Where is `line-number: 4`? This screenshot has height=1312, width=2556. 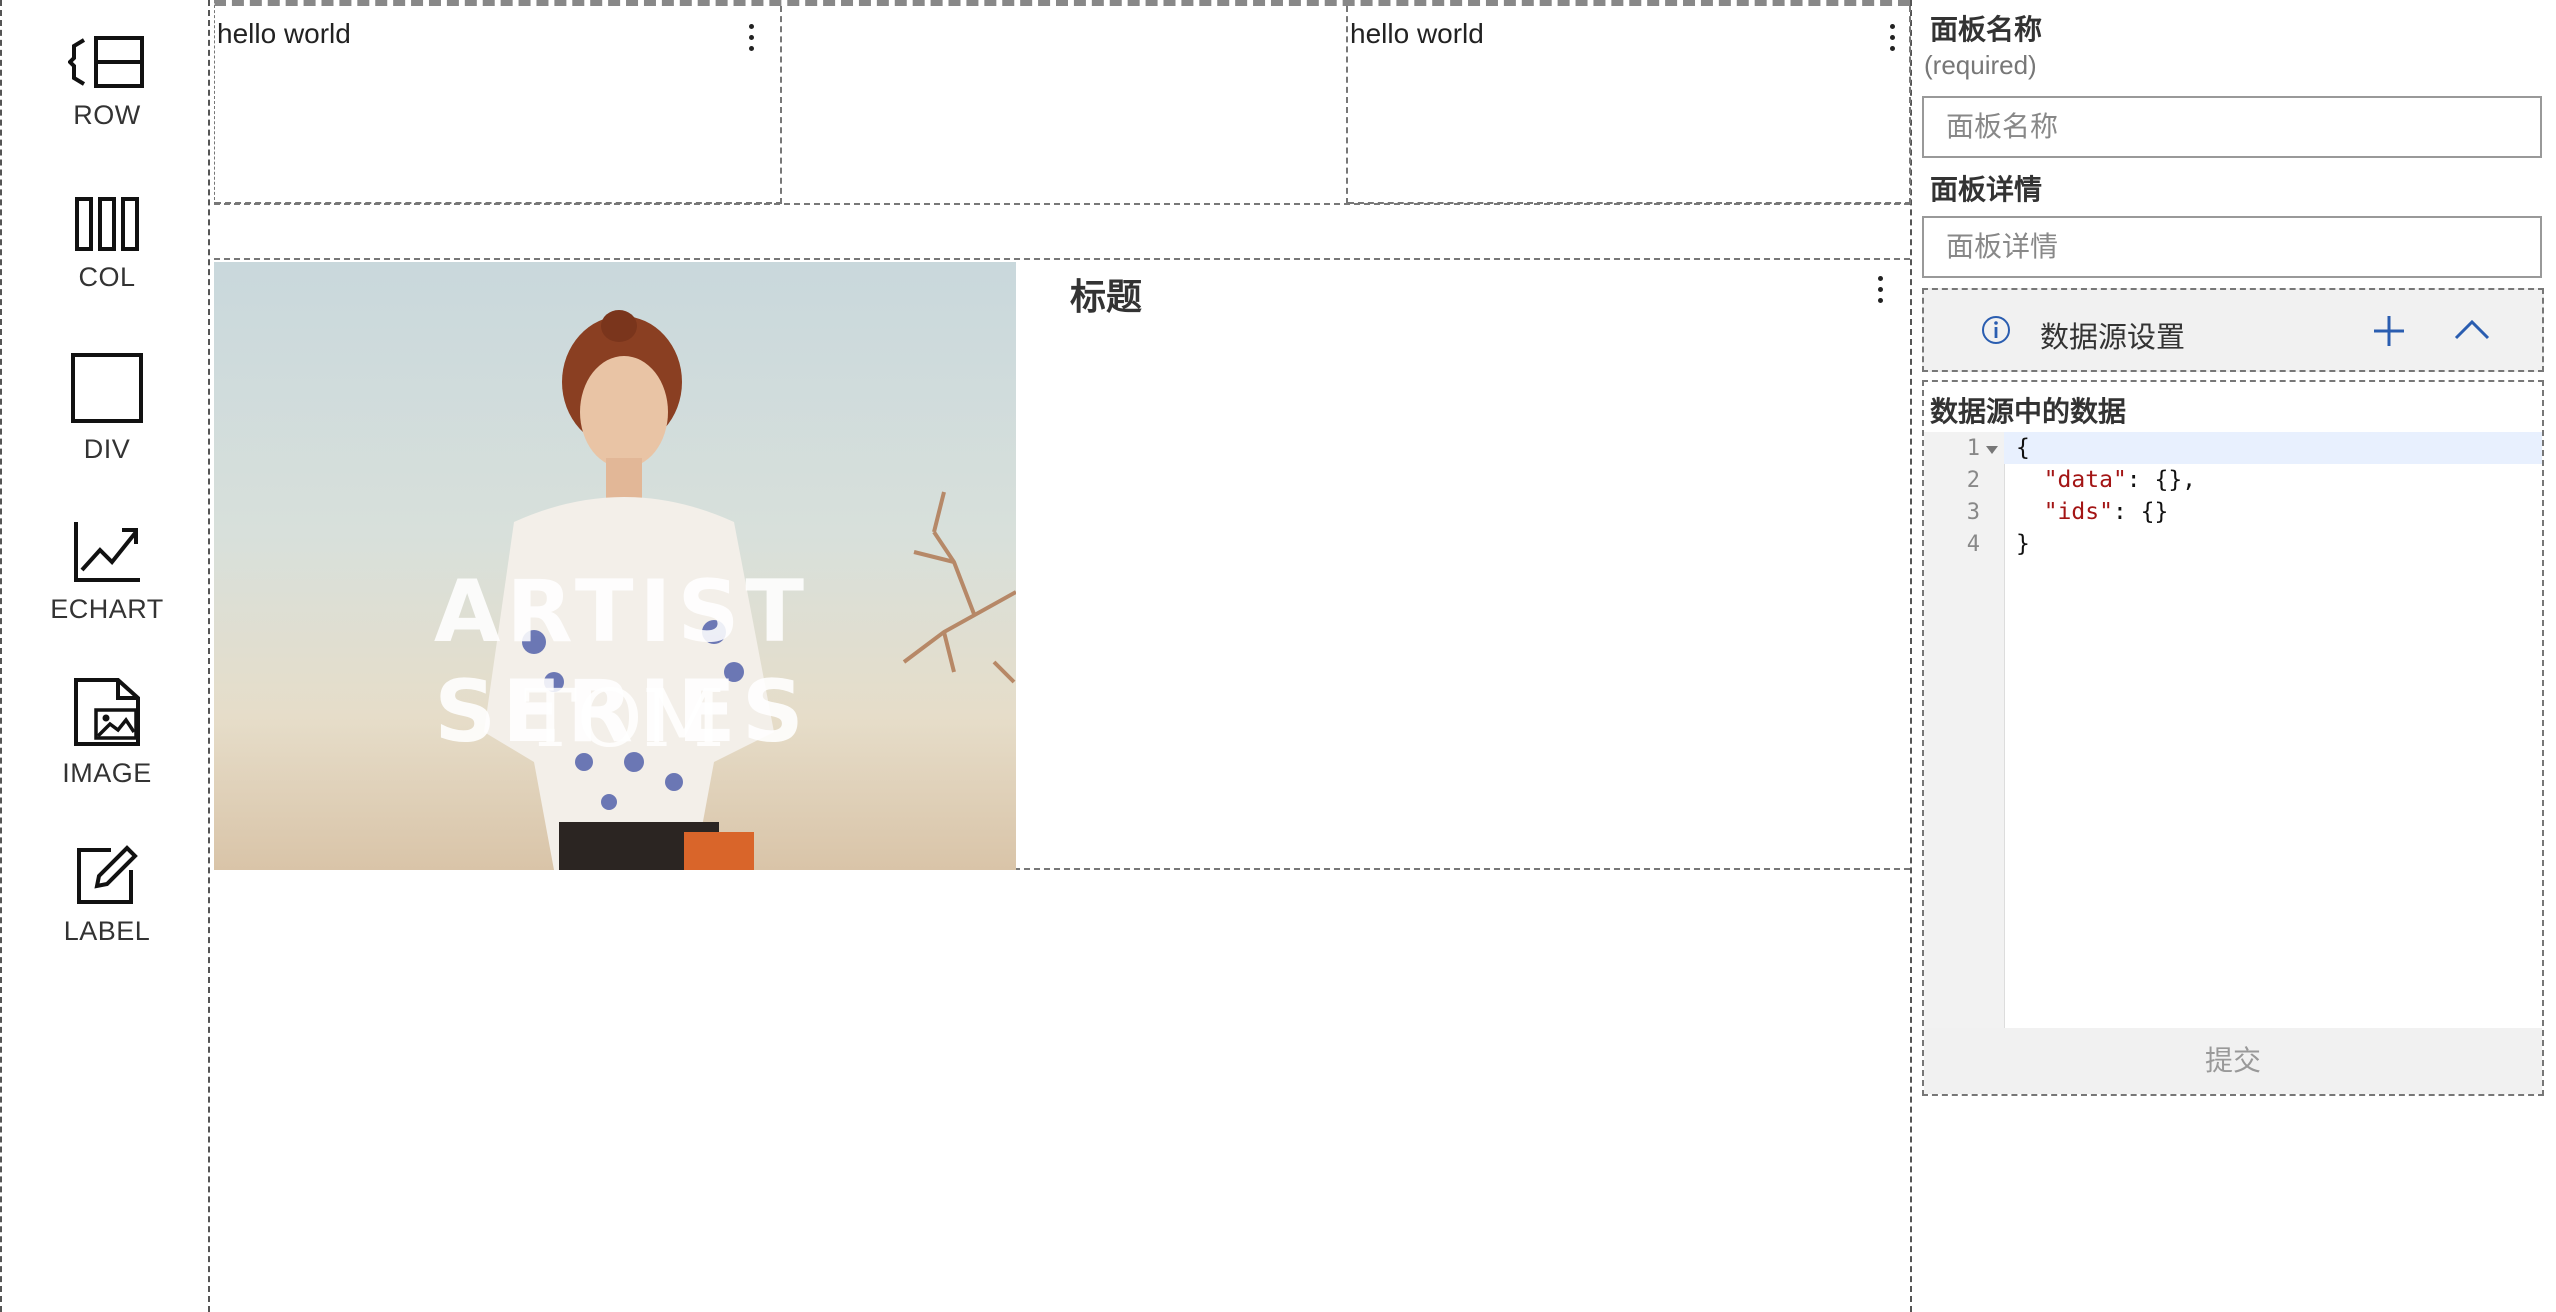
line-number: 4 is located at coordinates (1973, 544).